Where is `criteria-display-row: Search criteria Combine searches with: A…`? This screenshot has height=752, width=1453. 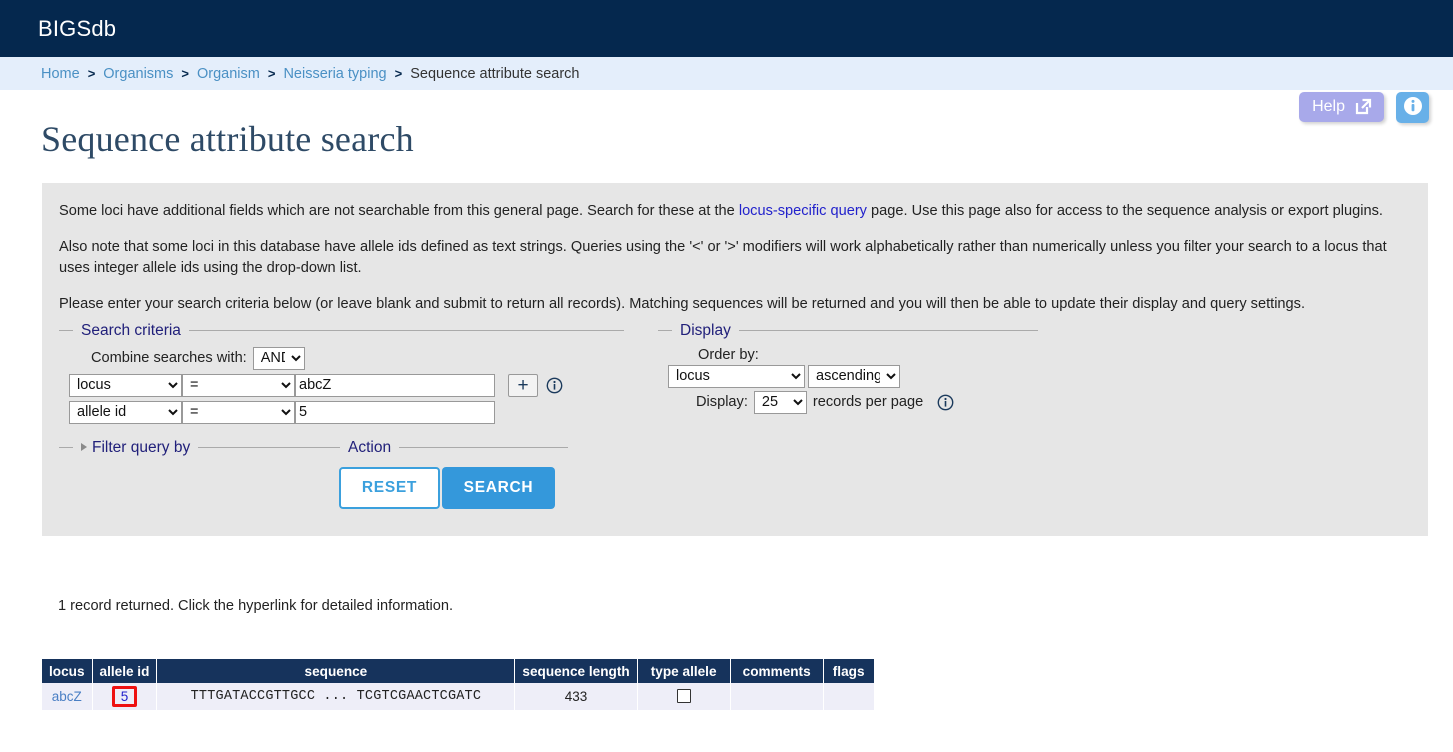
criteria-display-row: Search criteria Combine searches with: A… is located at coordinates (735, 376).